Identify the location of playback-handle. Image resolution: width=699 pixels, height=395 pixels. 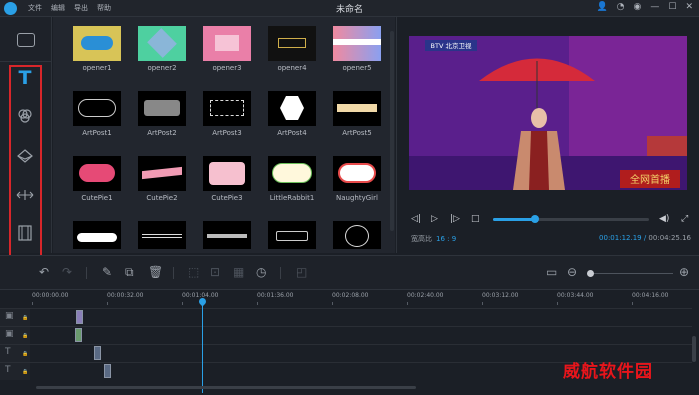
(535, 219).